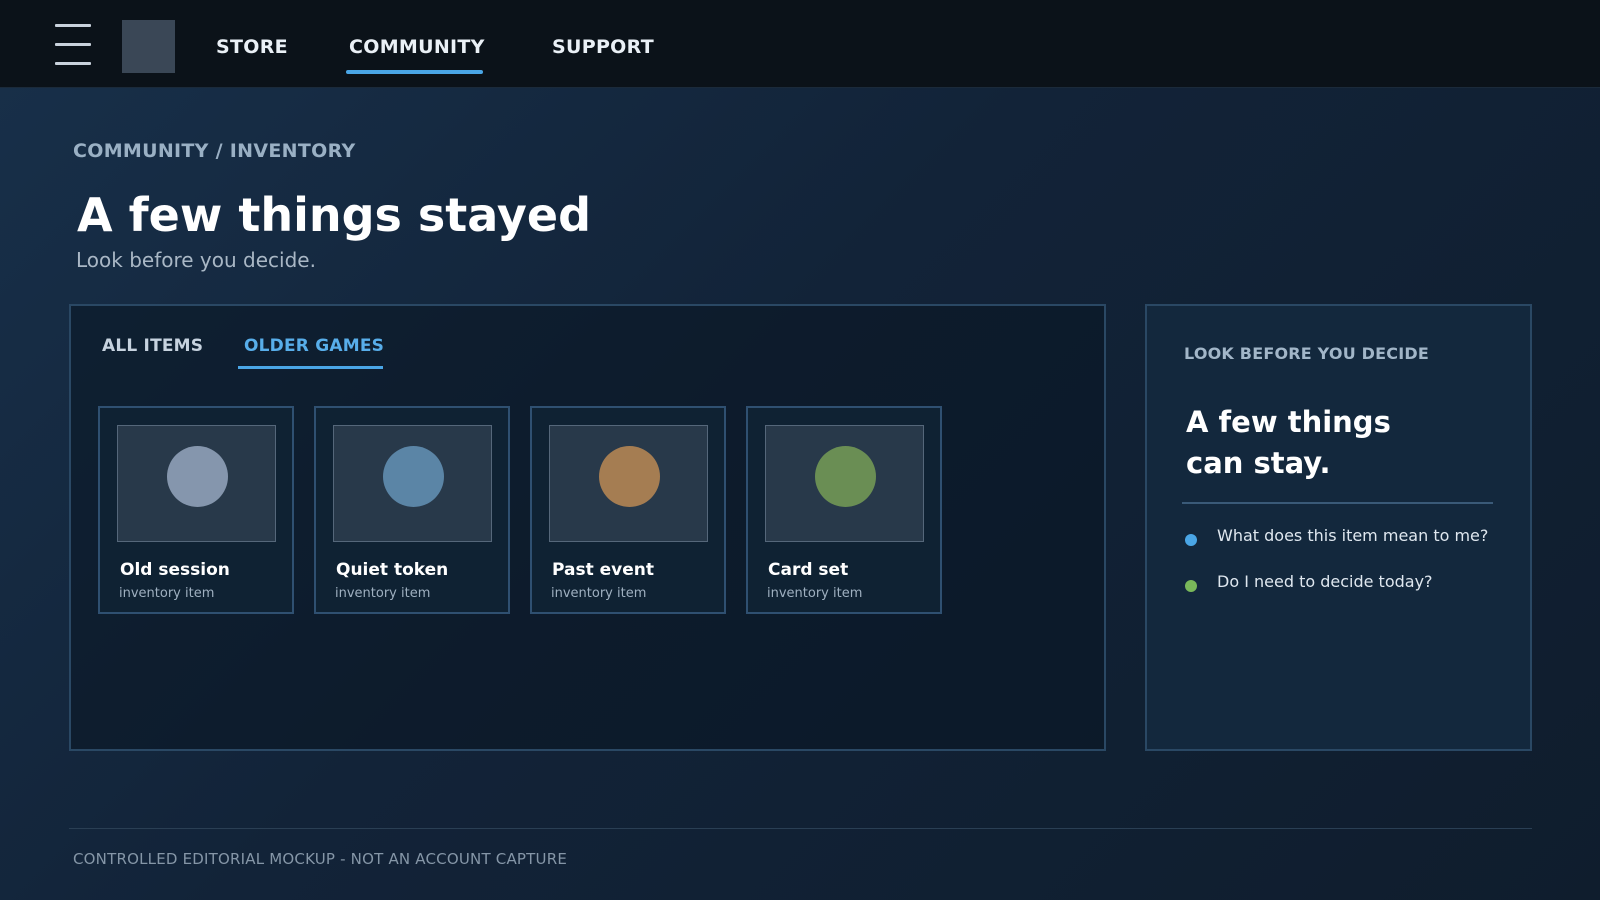 This screenshot has width=1600, height=900. I want to click on item-name: Quiet token, so click(392, 570).